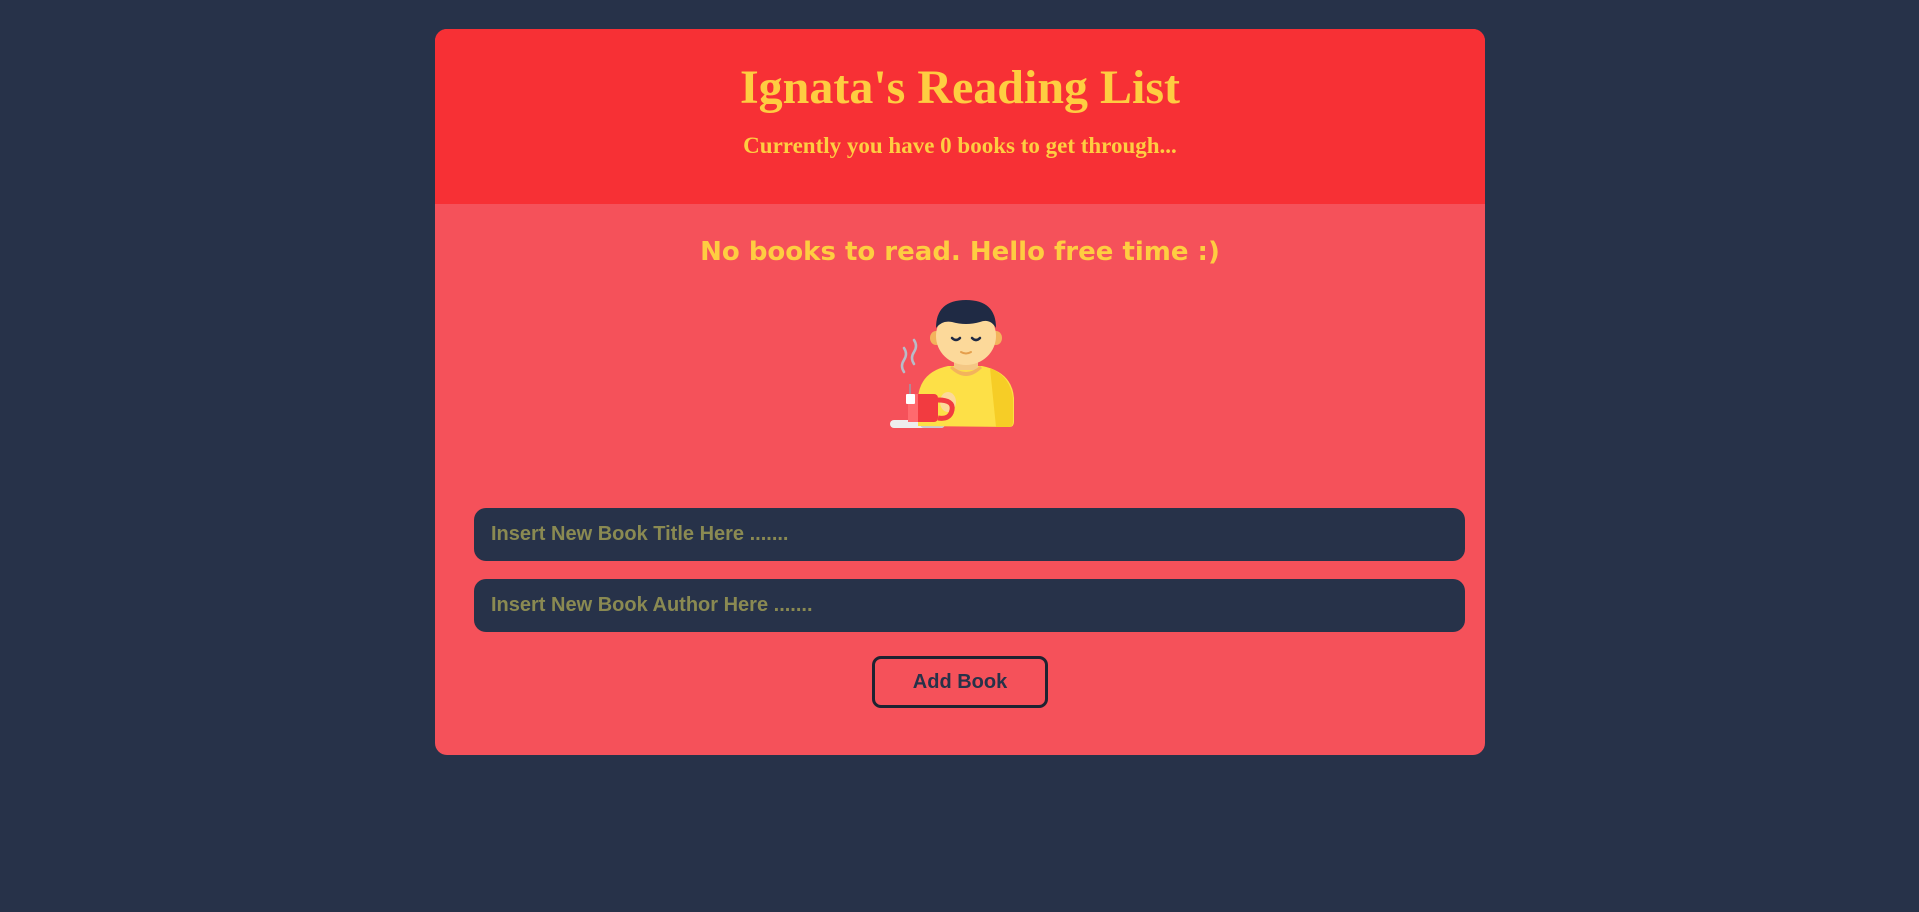  I want to click on empty-list-message: No books to read. Hello free time :), so click(960, 252).